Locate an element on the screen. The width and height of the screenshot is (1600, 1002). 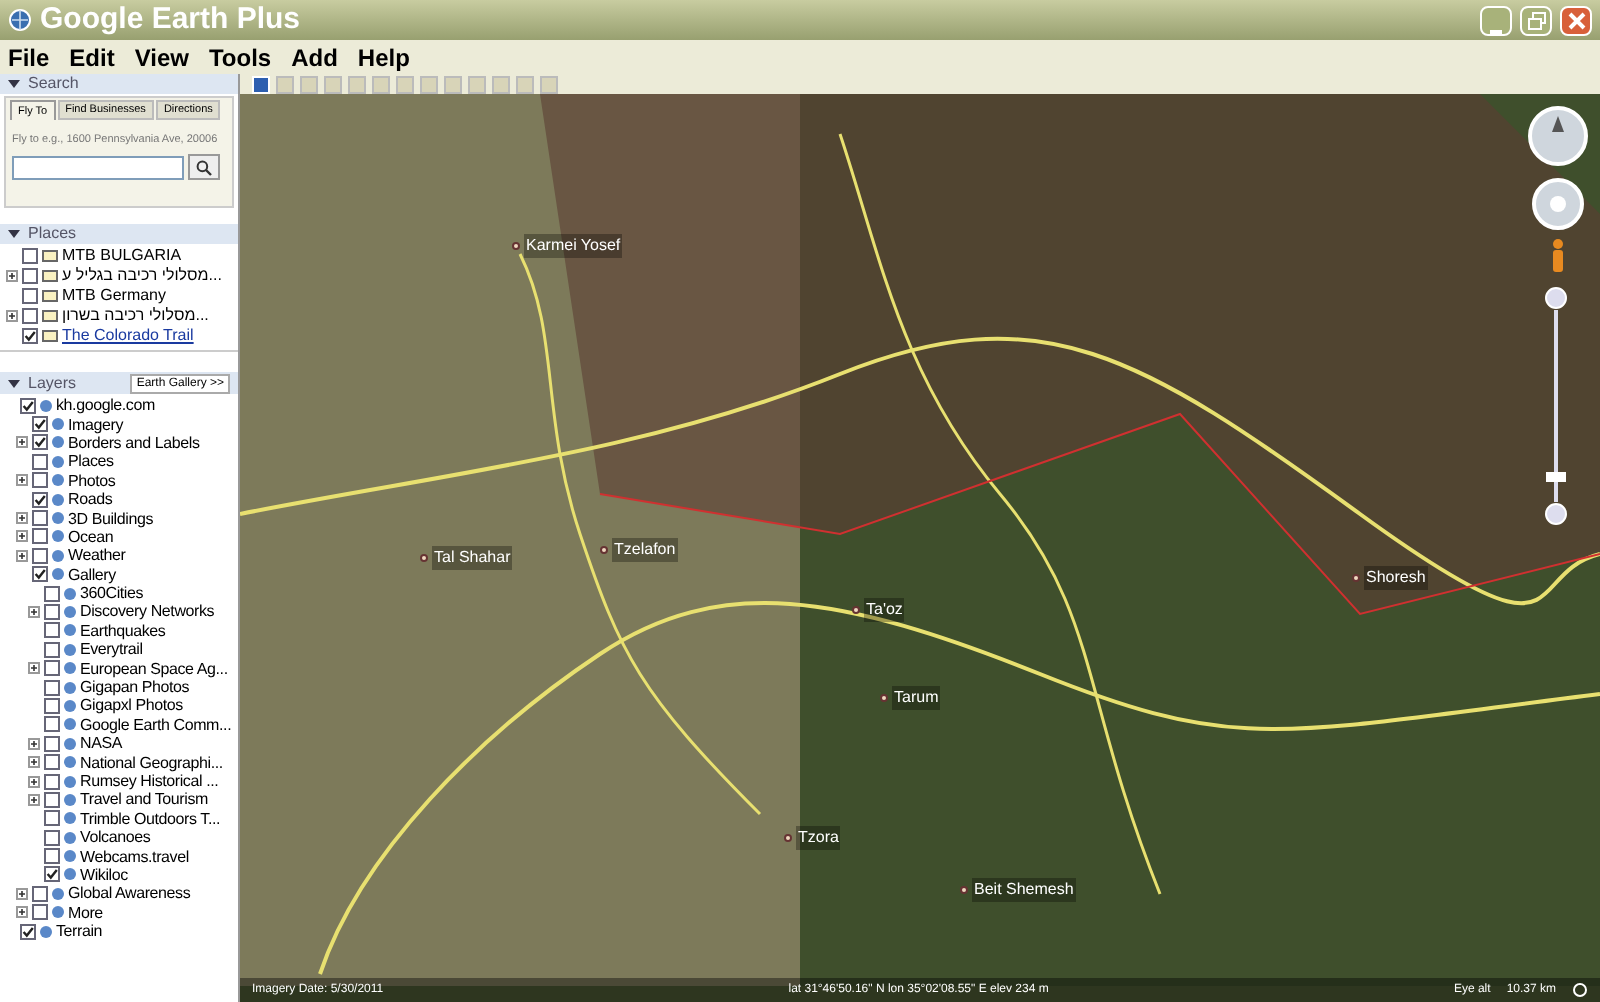
place-name: Tzelafon is located at coordinates (645, 550).